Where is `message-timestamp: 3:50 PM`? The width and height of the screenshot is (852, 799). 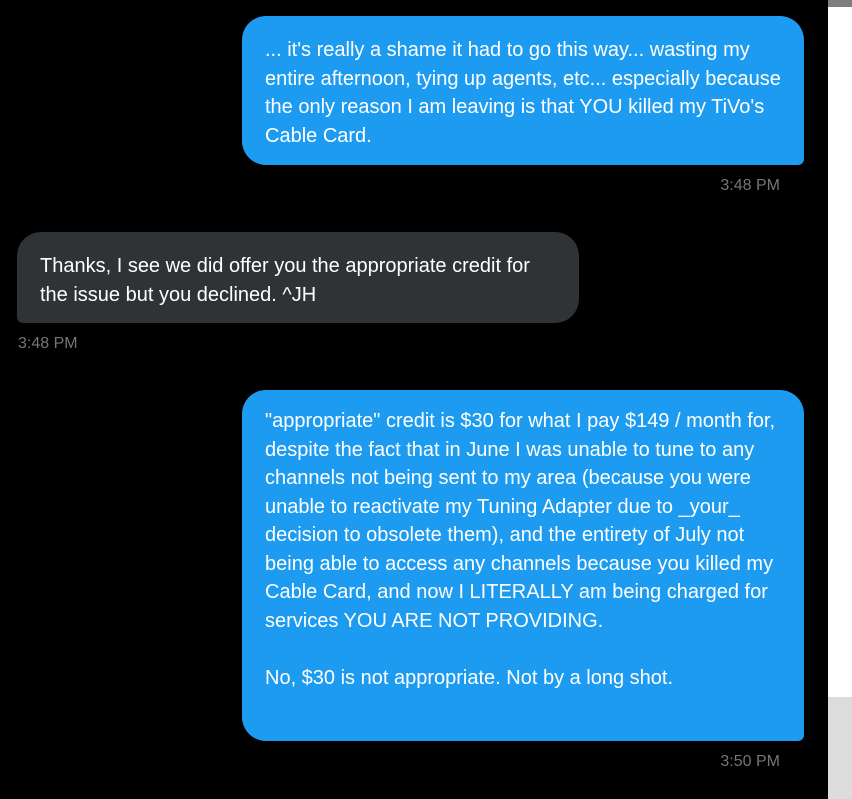
message-timestamp: 3:50 PM is located at coordinates (750, 761).